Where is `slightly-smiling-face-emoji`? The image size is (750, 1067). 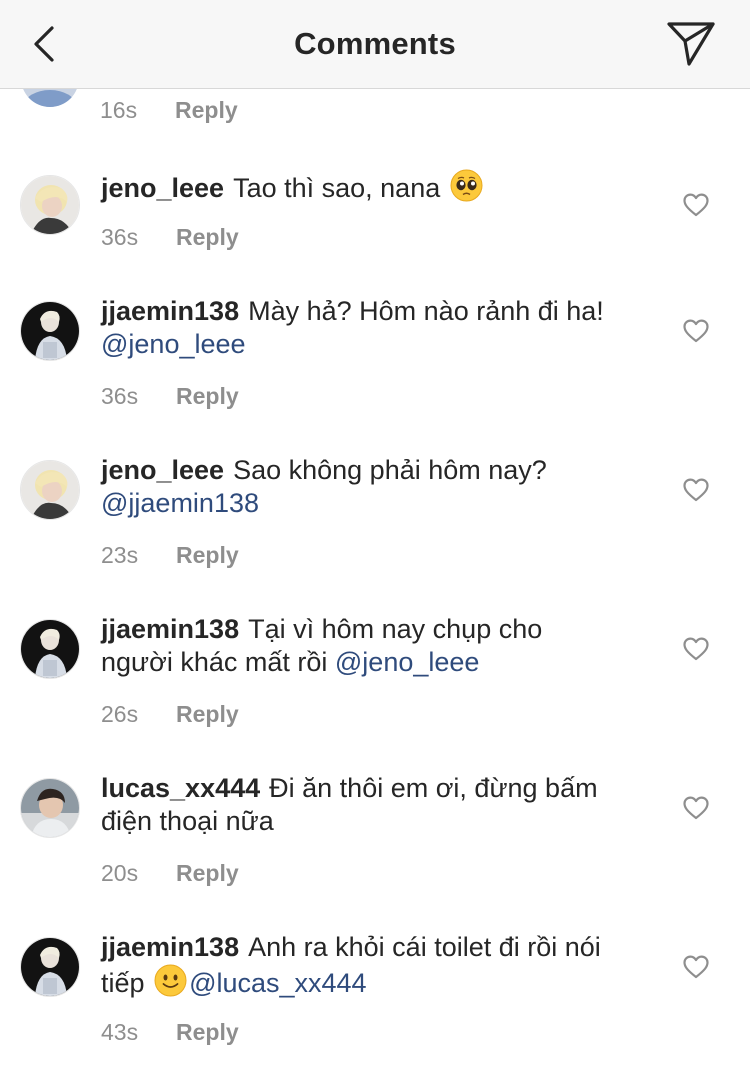 slightly-smiling-face-emoji is located at coordinates (170, 980).